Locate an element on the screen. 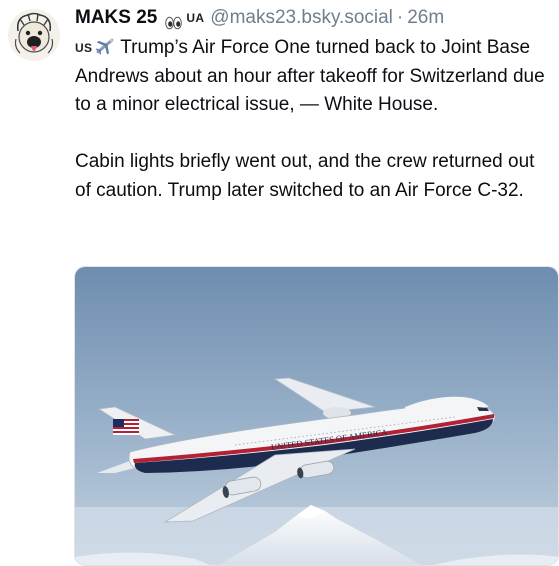  us-flag-label: US is located at coordinates (84, 48).